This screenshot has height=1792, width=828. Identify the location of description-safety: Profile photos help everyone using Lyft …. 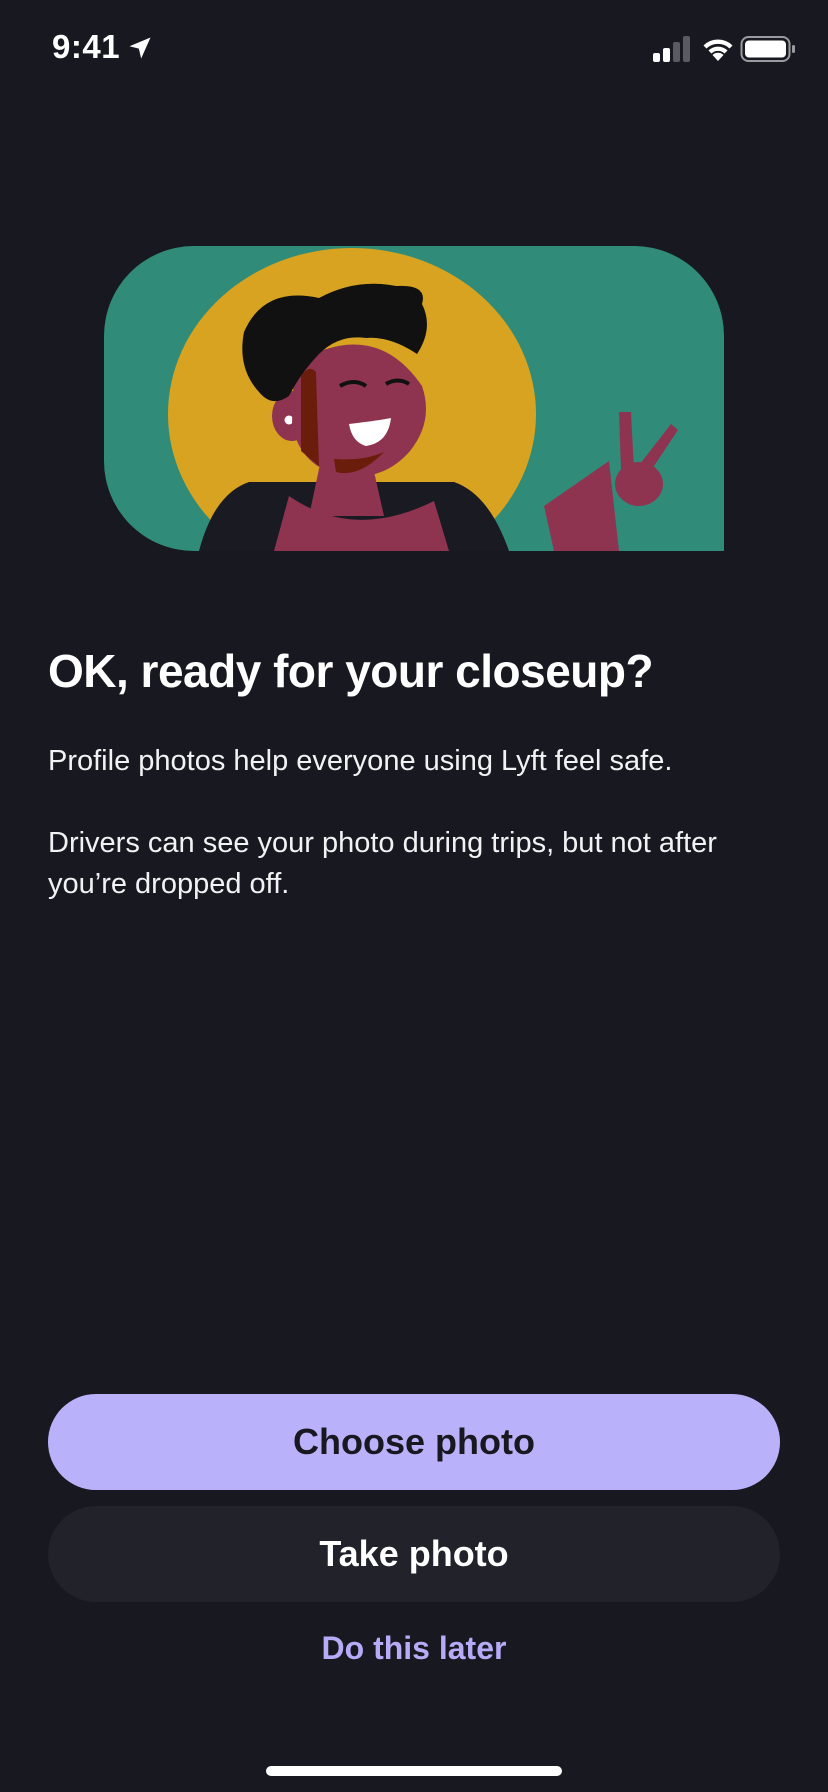
(360, 761).